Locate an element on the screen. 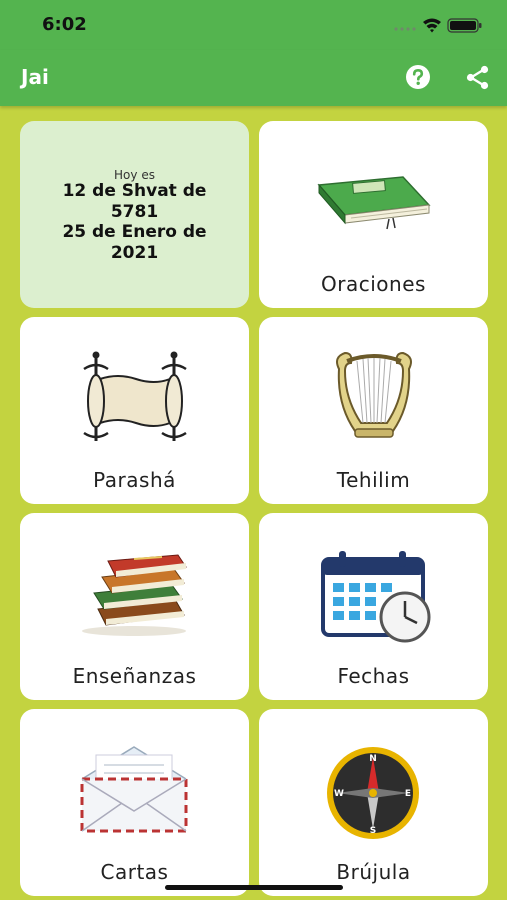  status-icons is located at coordinates (438, 25).